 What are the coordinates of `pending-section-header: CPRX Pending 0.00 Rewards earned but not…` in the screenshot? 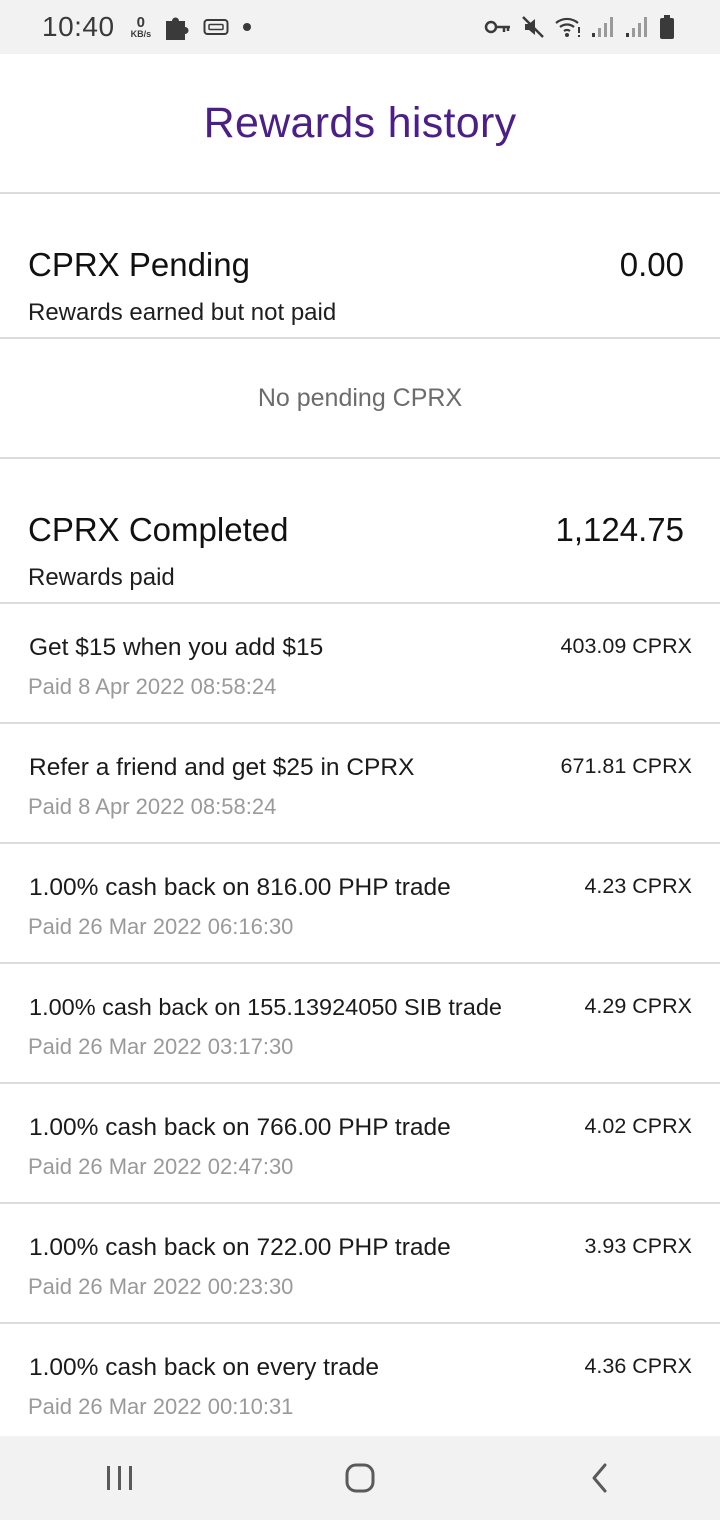 It's located at (360, 266).